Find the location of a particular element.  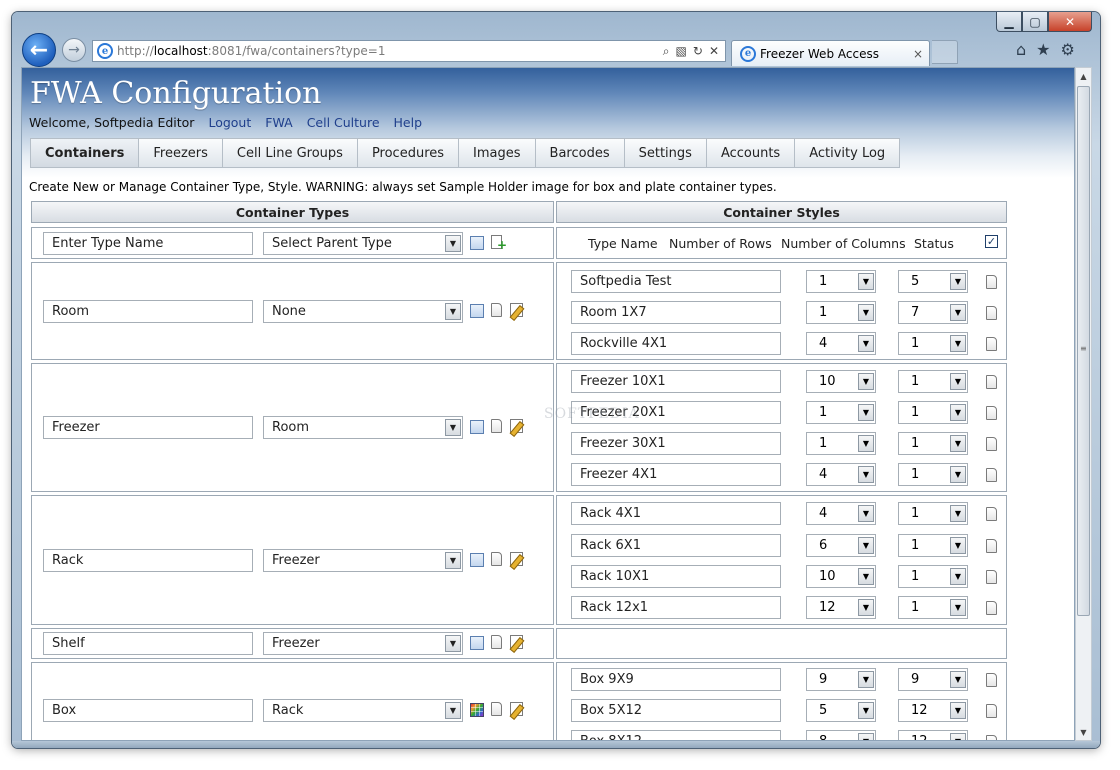

tab-procedures: Procedures is located at coordinates (407, 153).